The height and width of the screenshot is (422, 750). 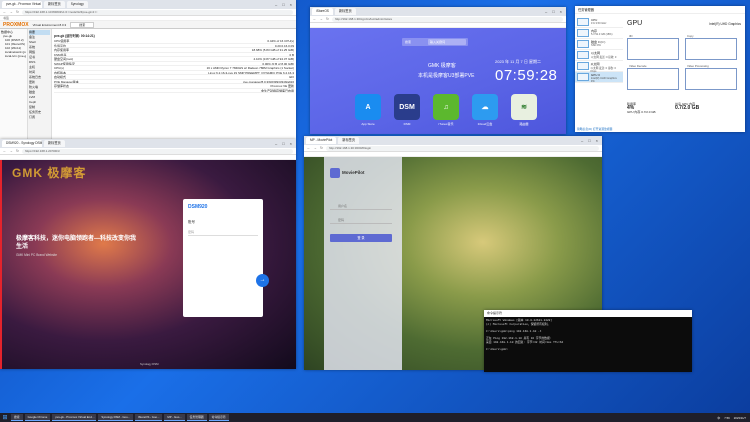 What do you see at coordinates (49, 173) in the screenshot?
I see `brand-logo: GMK 极摩客` at bounding box center [49, 173].